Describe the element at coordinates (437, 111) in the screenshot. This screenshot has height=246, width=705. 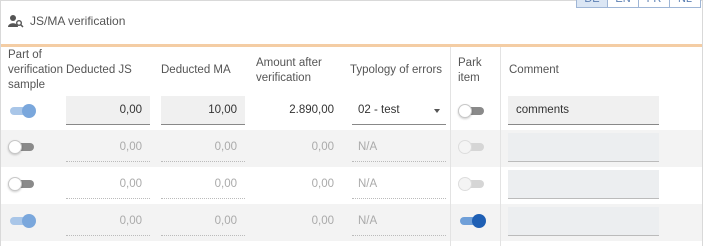
I see `chevron-down-icon` at that location.